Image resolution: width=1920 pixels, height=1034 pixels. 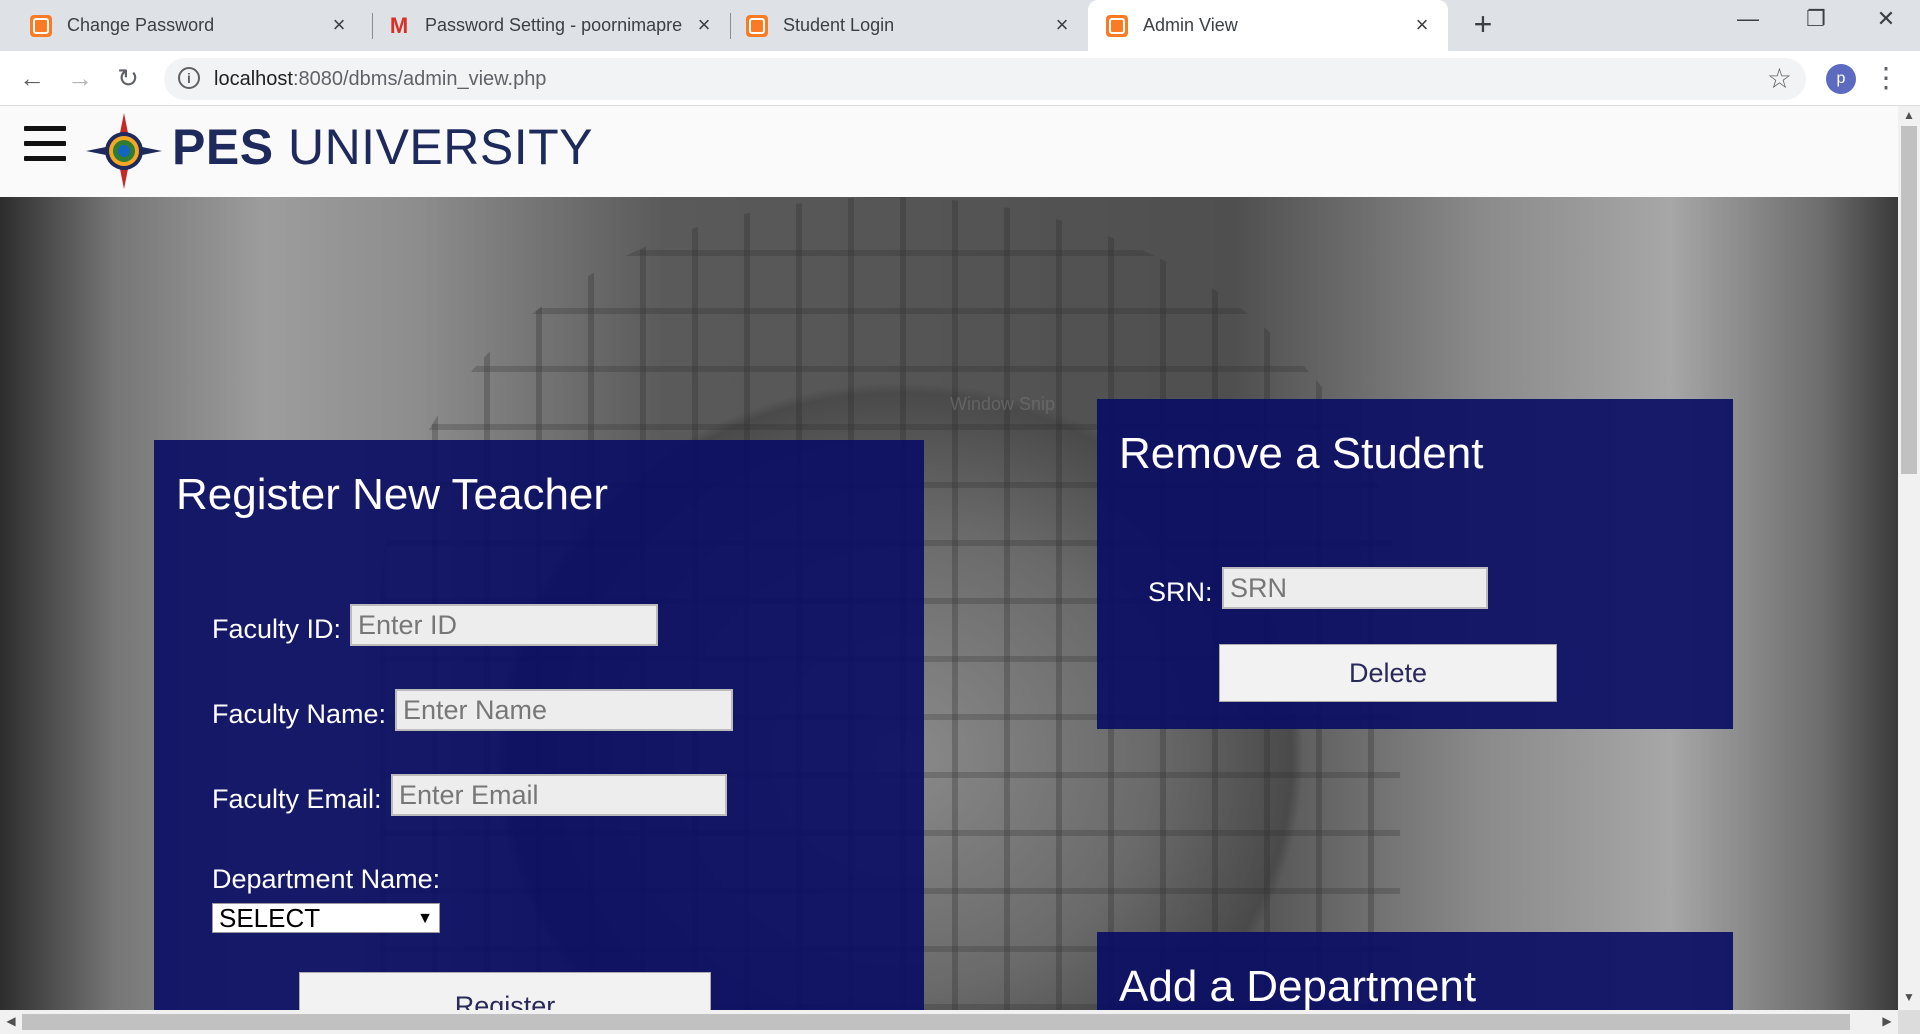 What do you see at coordinates (554, 25) in the screenshot?
I see `tab-title: Password Setting - poornimapre` at bounding box center [554, 25].